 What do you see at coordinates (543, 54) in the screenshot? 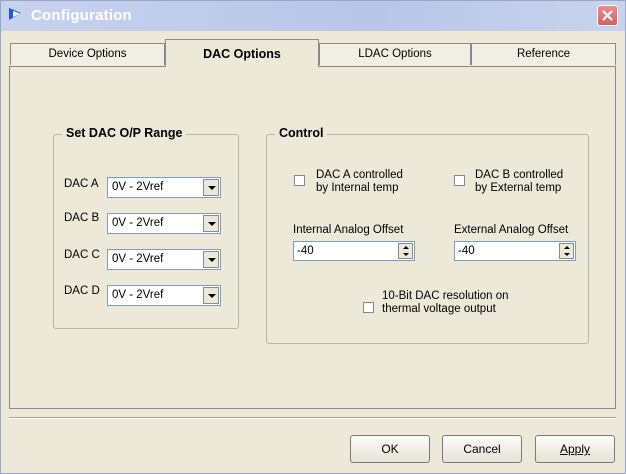
I see `tab-reference: Reference` at bounding box center [543, 54].